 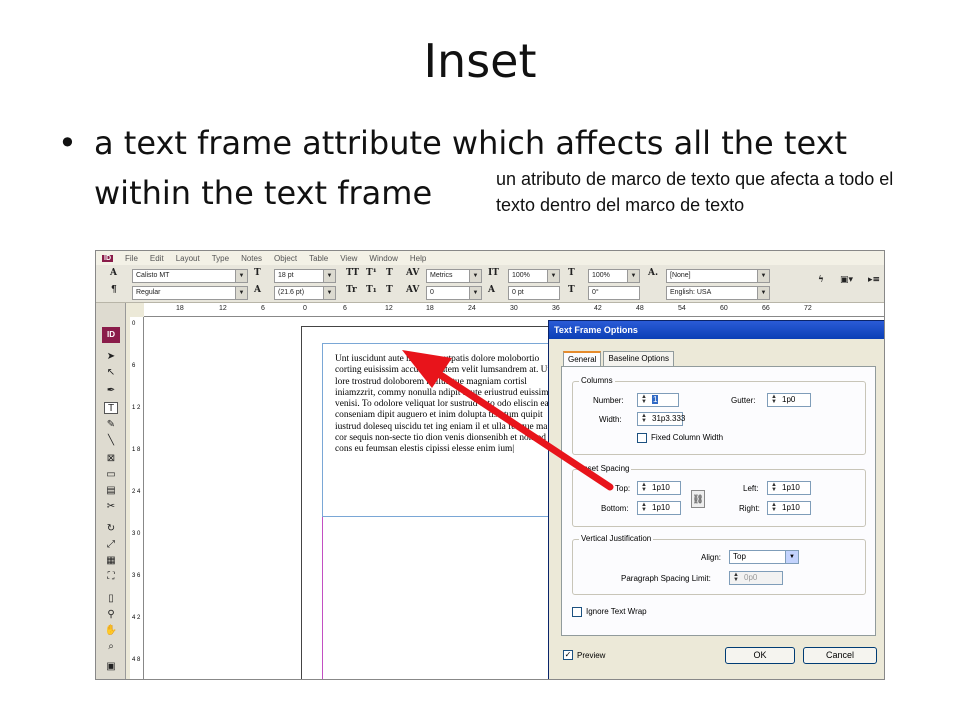 I want to click on menu-file: File, so click(x=131, y=258).